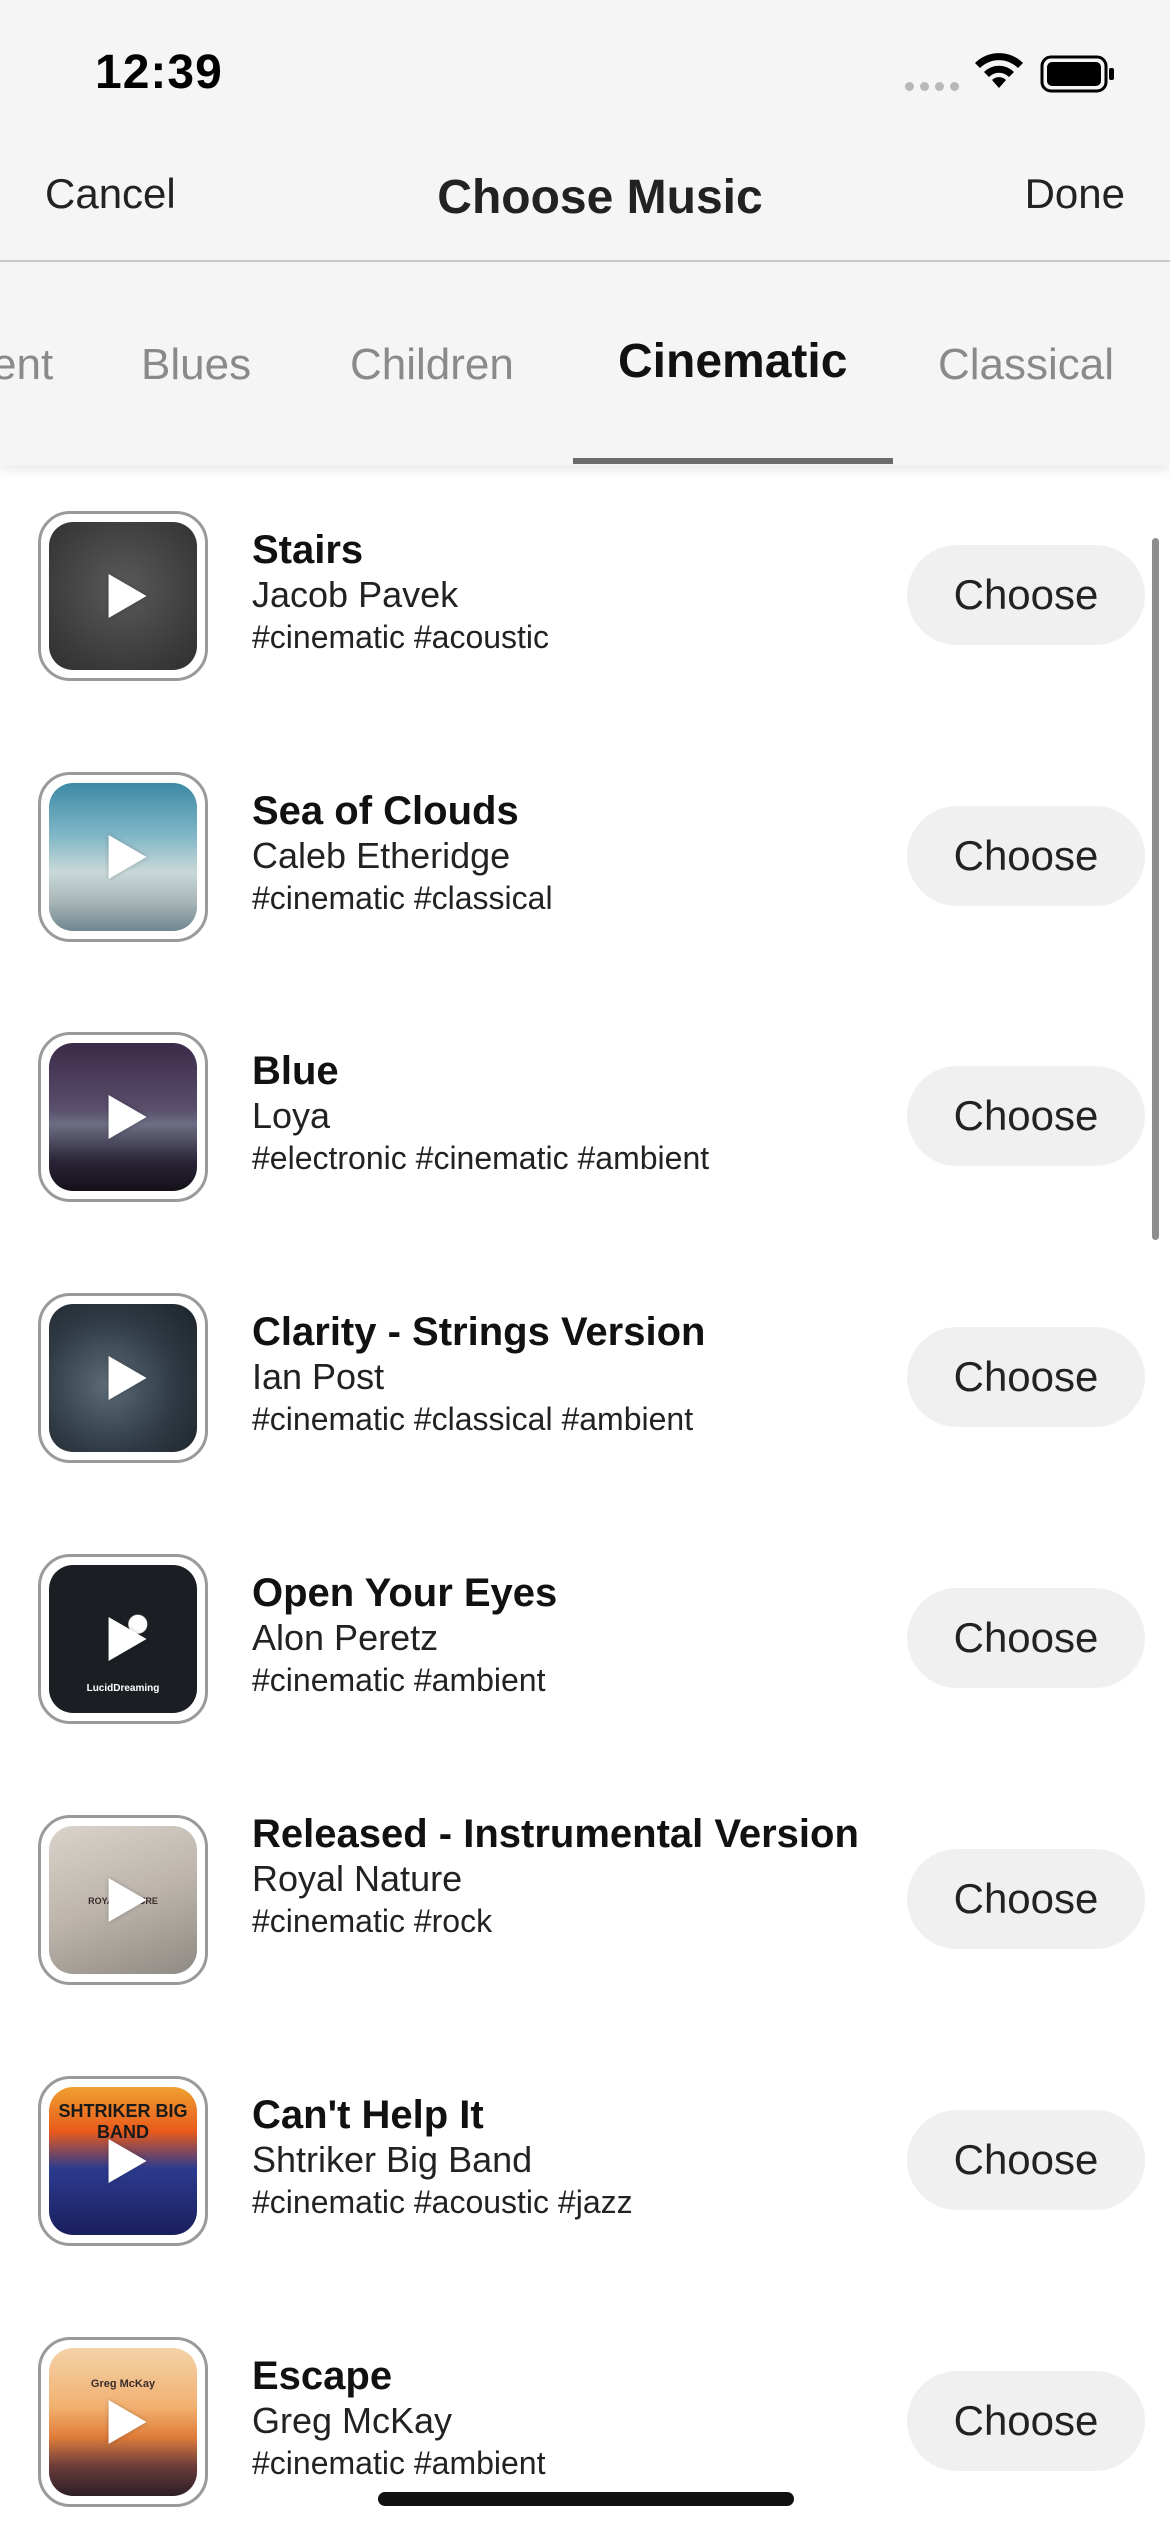 The height and width of the screenshot is (2532, 1170). Describe the element at coordinates (733, 461) in the screenshot. I see `active-tab-indicator` at that location.